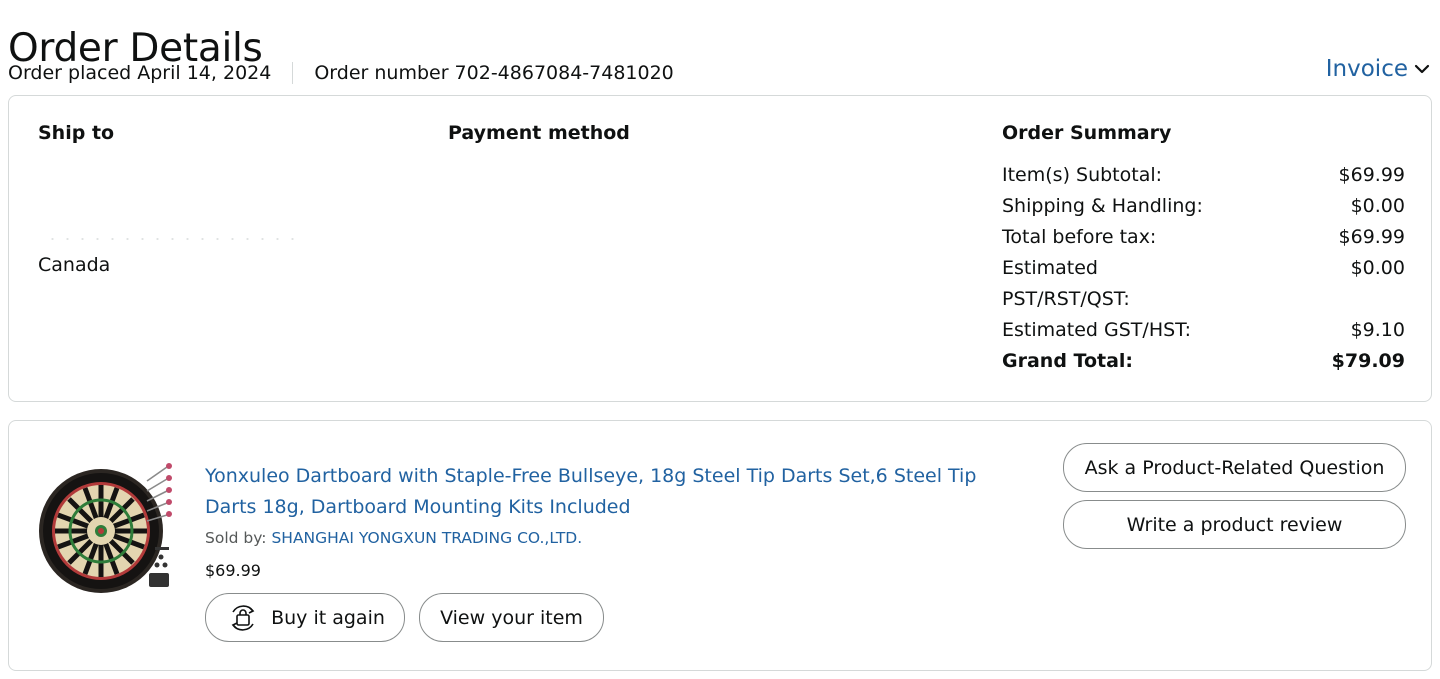  I want to click on redacted-address, so click(175, 239).